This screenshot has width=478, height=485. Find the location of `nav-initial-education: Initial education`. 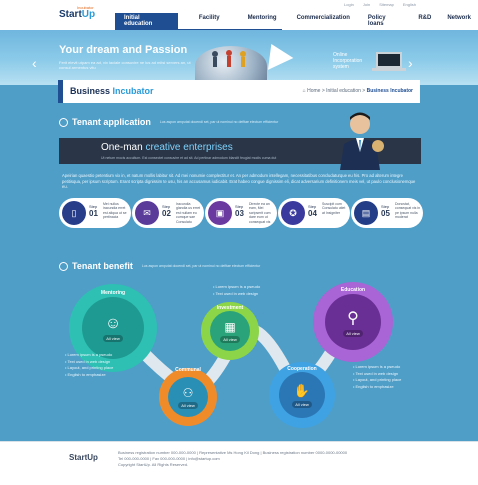

nav-initial-education: Initial education is located at coordinates (146, 21).